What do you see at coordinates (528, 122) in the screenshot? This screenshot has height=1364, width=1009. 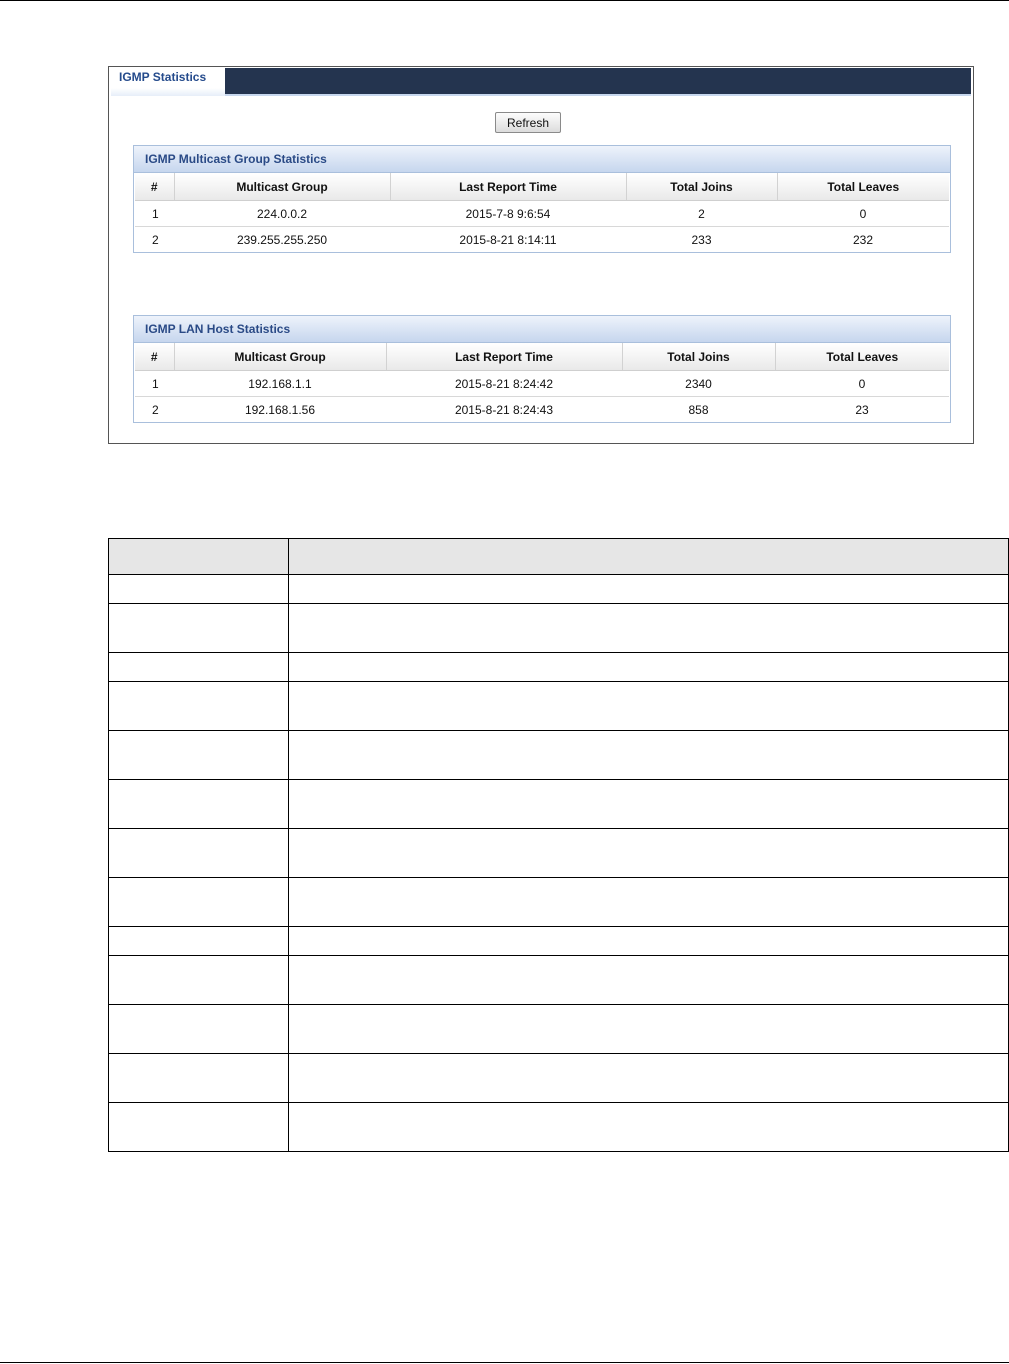 I see `refresh-button: Refresh` at bounding box center [528, 122].